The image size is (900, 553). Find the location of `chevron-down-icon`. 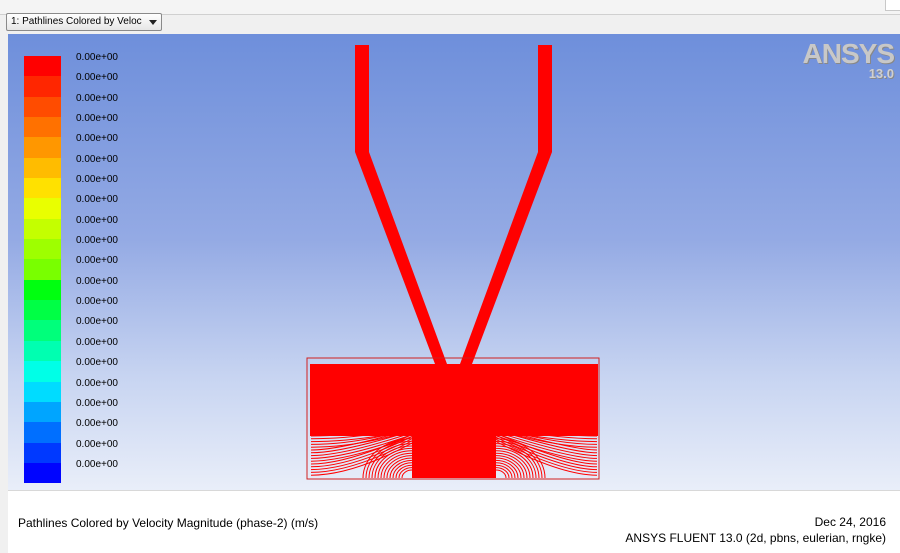

chevron-down-icon is located at coordinates (153, 22).